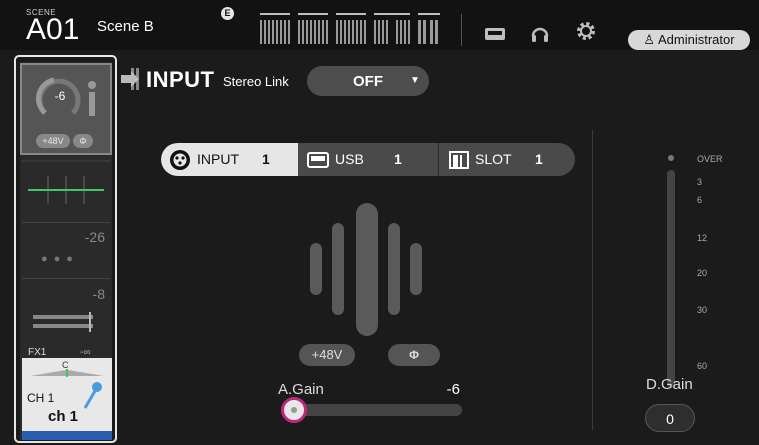 This screenshot has height=445, width=759. I want to click on tab-input: INPUT 1, so click(229, 159).